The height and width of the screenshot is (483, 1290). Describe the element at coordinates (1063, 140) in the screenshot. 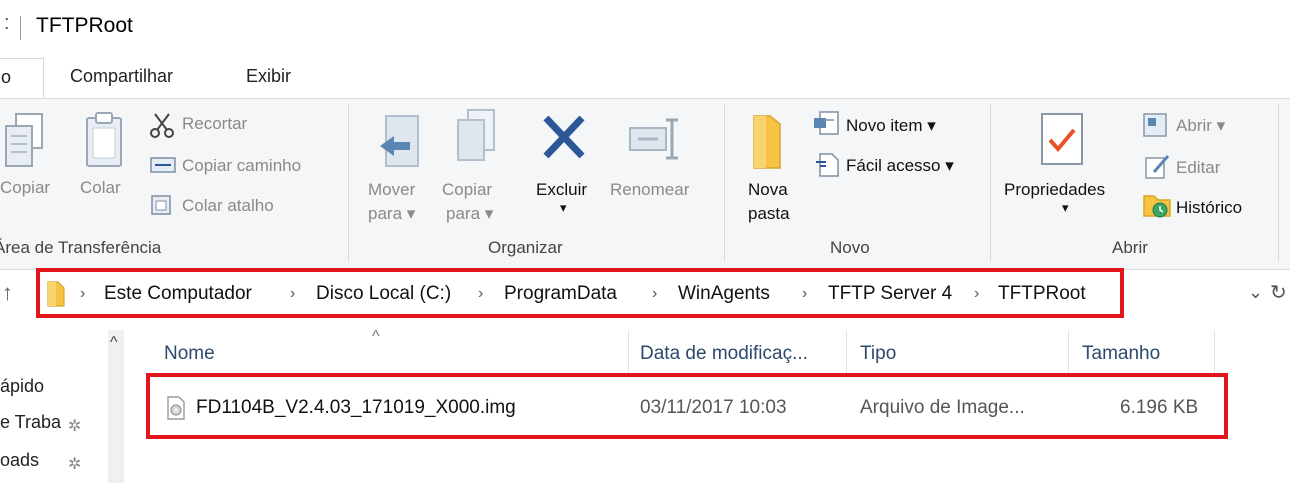

I see `properties-icon` at that location.